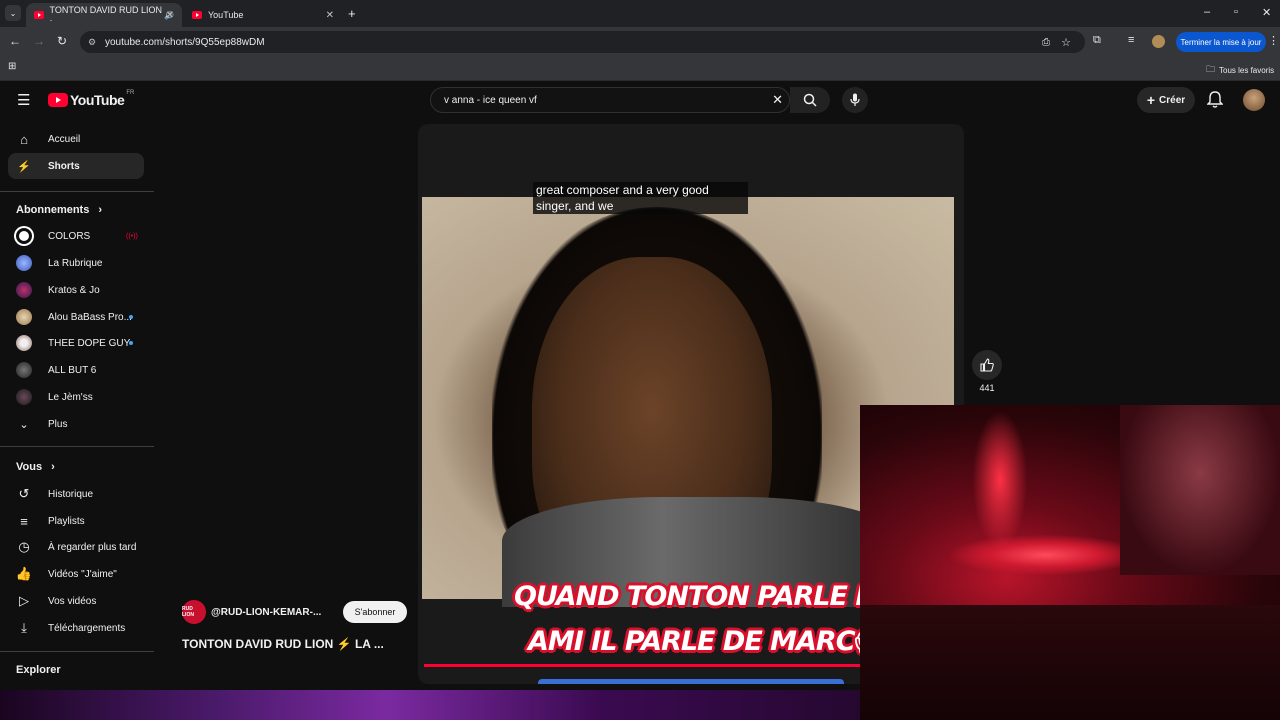  What do you see at coordinates (1240, 70) in the screenshot?
I see `all-bookmarks-button: 🗀 Tous les favoris` at bounding box center [1240, 70].